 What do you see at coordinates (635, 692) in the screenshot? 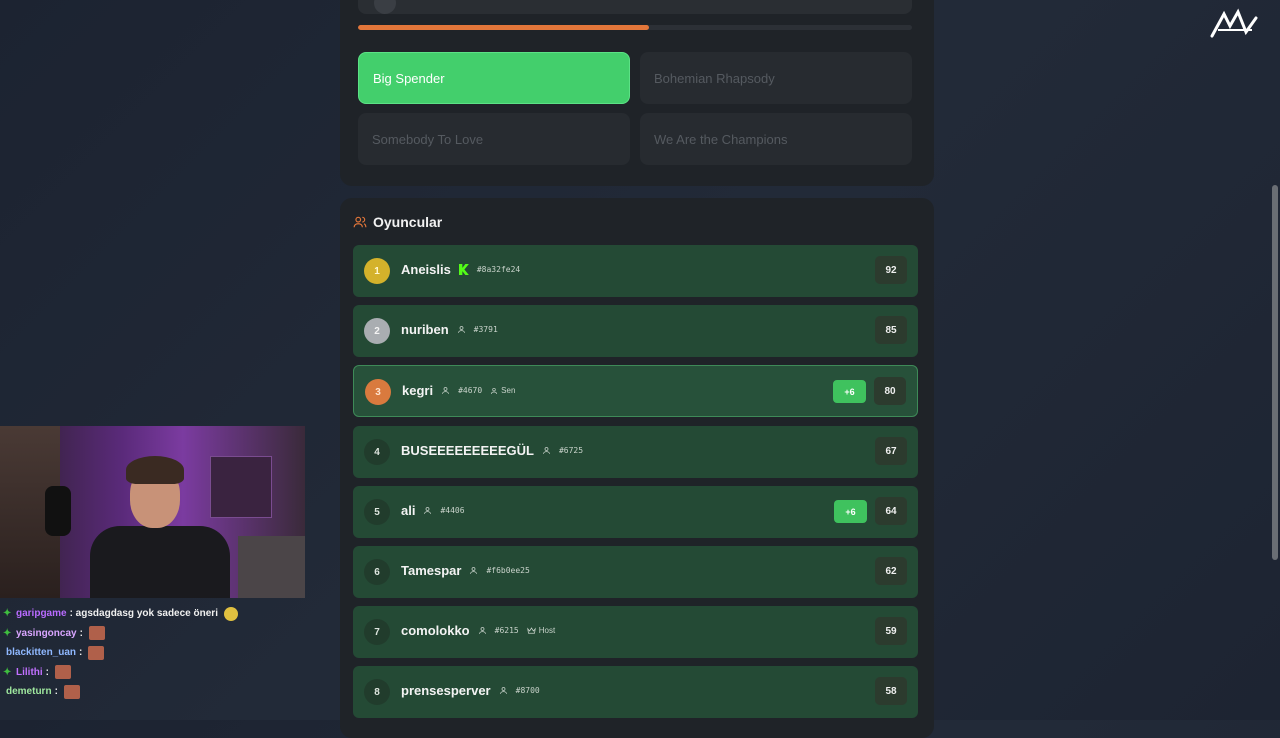
I see `player-row: 8 prensesperver #8700 58` at bounding box center [635, 692].